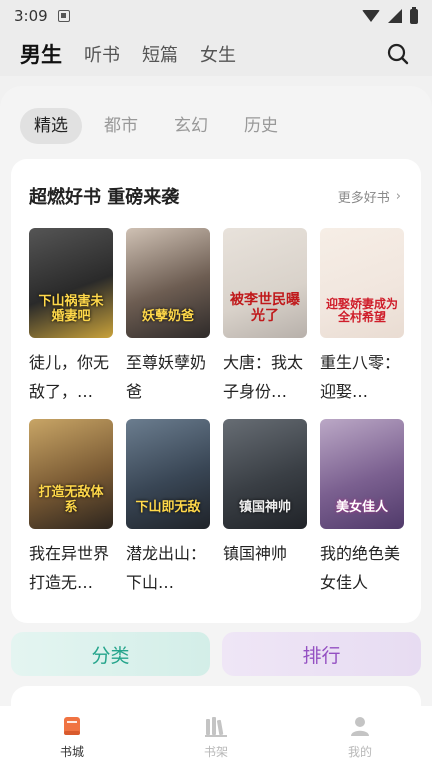  I want to click on tab-male: 男生, so click(41, 54).